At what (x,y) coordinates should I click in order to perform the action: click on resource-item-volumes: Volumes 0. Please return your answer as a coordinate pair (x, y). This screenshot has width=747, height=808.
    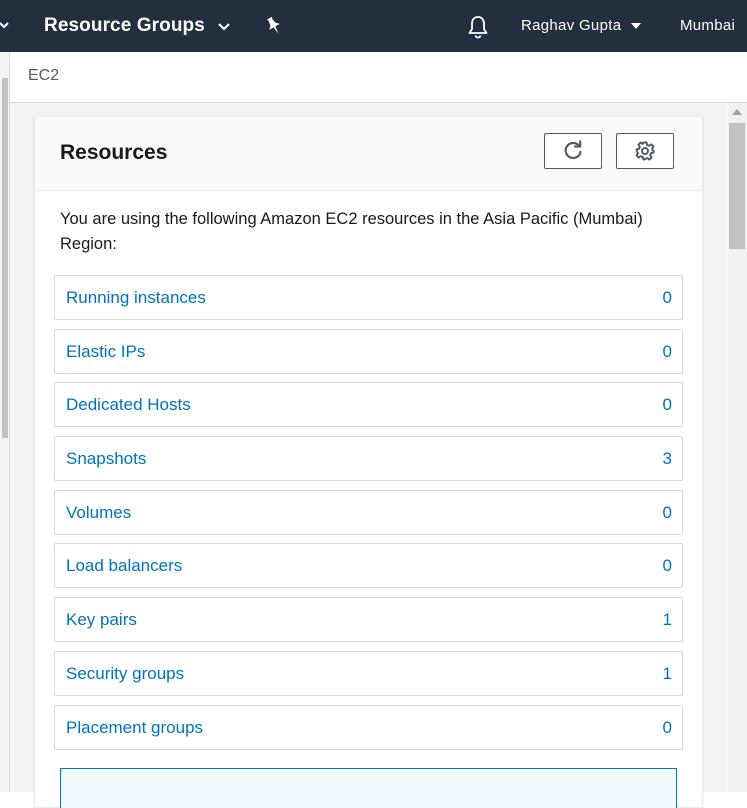
    Looking at the image, I should click on (368, 512).